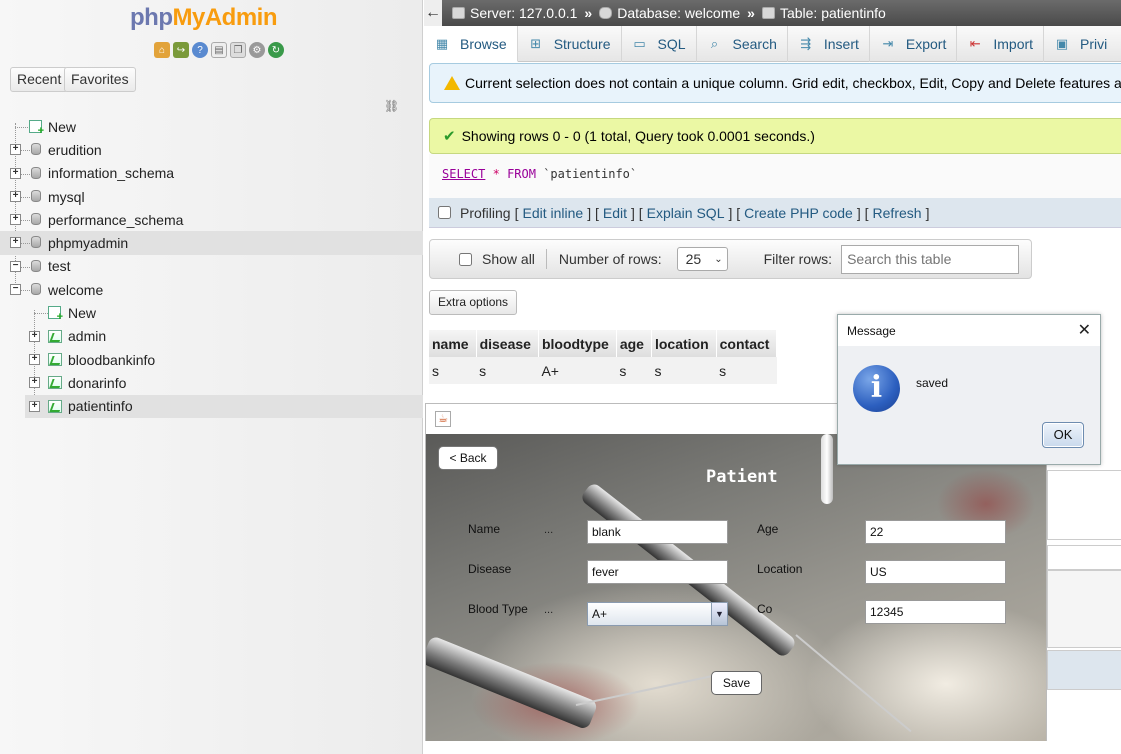 The height and width of the screenshot is (754, 1121). Describe the element at coordinates (634, 343) in the screenshot. I see `column-header: age` at that location.